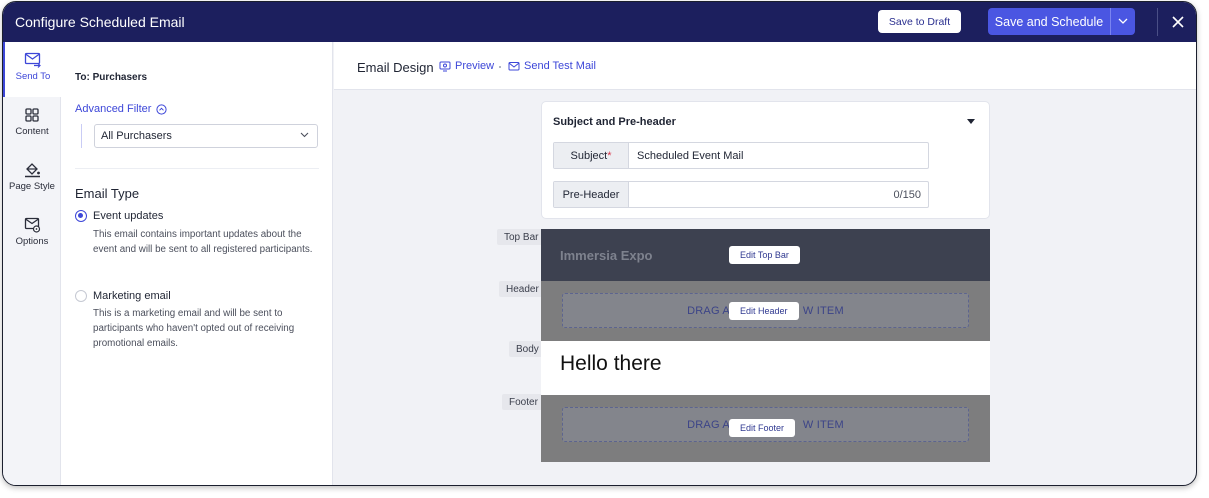 This screenshot has width=1209, height=498. I want to click on email-header-section: DRAG A W ITEM Edit Header, so click(765, 311).